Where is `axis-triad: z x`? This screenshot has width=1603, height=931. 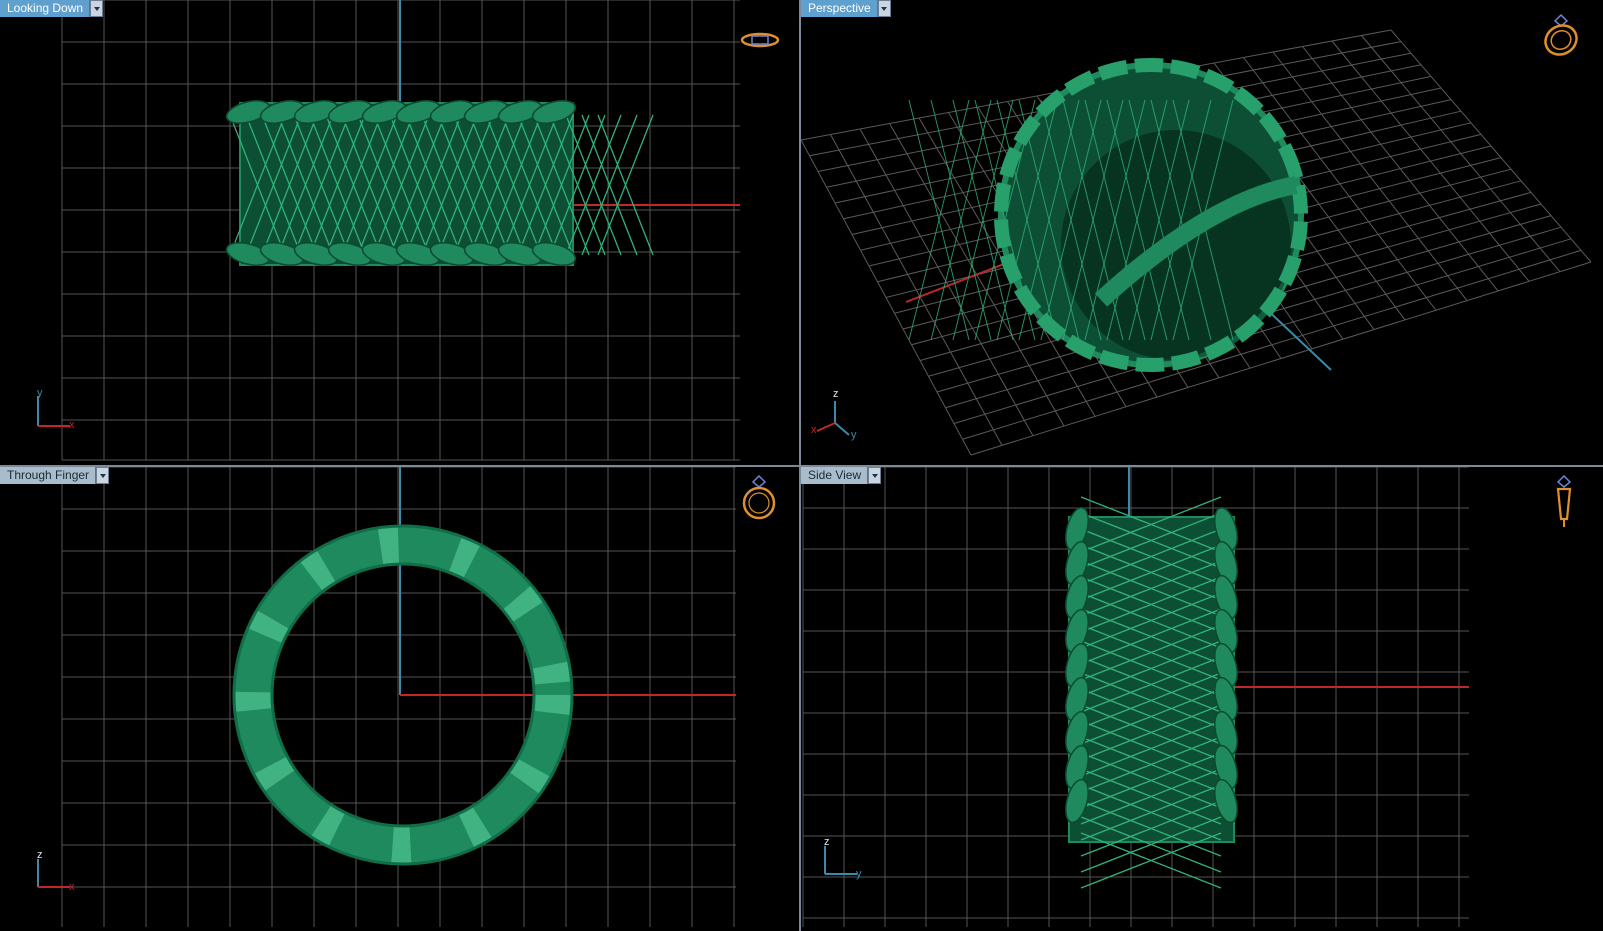
axis-triad: z x is located at coordinates (59, 872).